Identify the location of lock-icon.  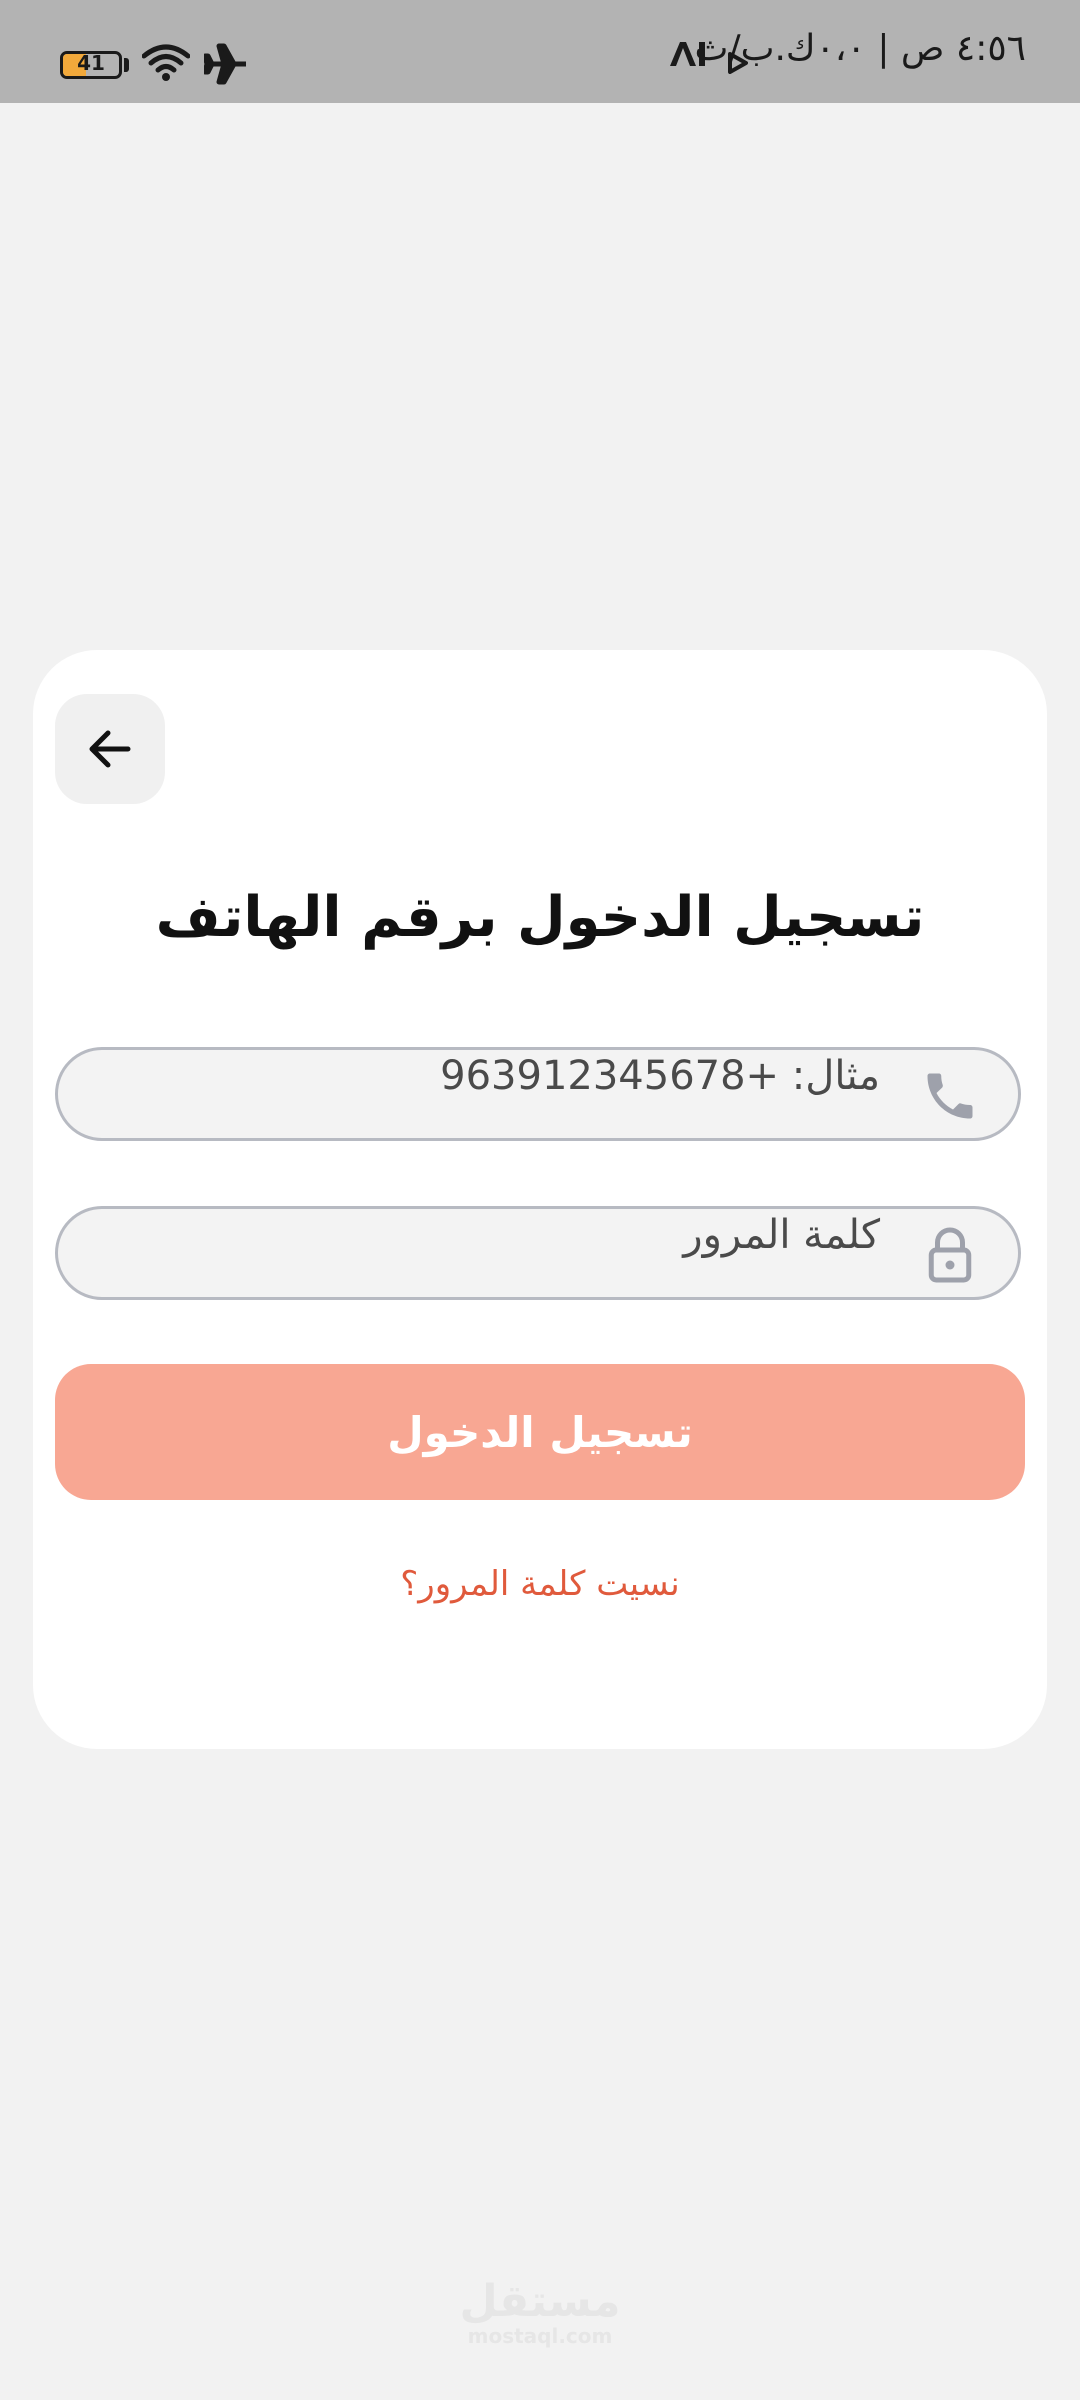
(950, 1255).